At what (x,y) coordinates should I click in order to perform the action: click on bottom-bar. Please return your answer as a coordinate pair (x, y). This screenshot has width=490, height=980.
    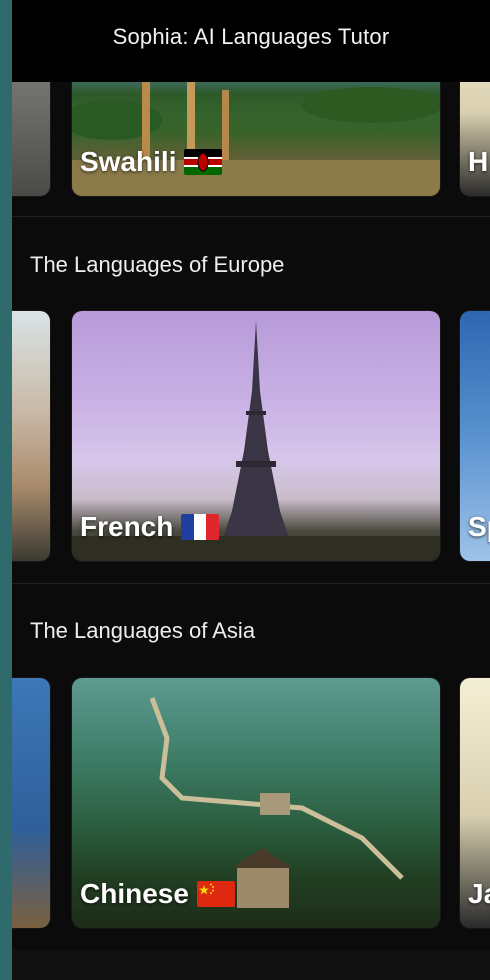
    Looking at the image, I should click on (251, 965).